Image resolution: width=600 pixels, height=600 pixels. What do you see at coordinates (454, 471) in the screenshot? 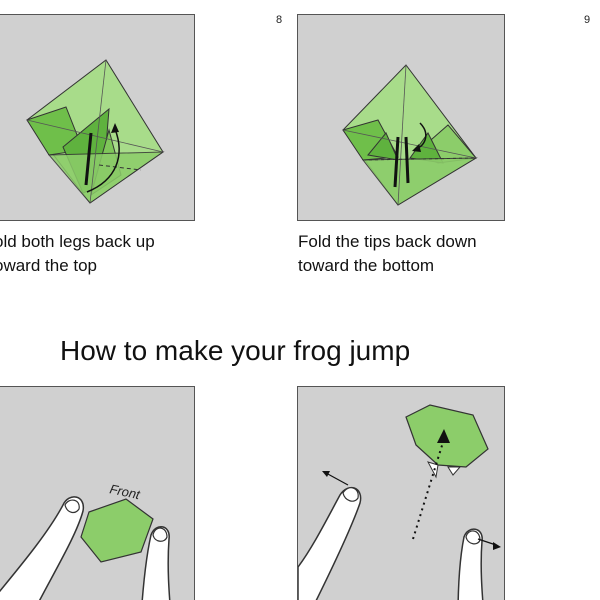
I see `frog-leg` at bounding box center [454, 471].